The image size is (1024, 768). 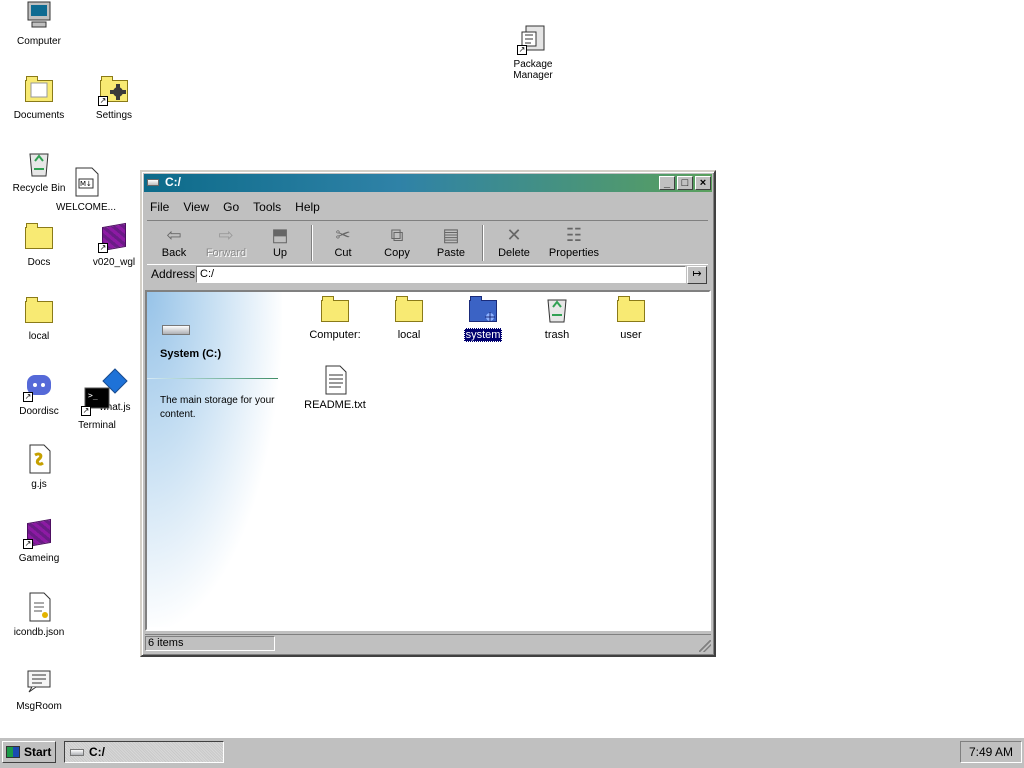 I want to click on menu-go: Go, so click(x=231, y=207).